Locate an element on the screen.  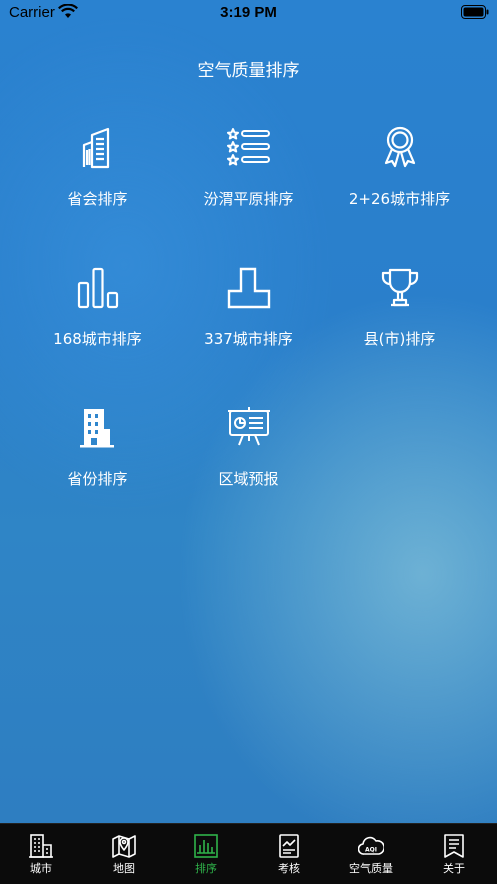
grid-item-label: 县(市)排序 is located at coordinates (399, 339).